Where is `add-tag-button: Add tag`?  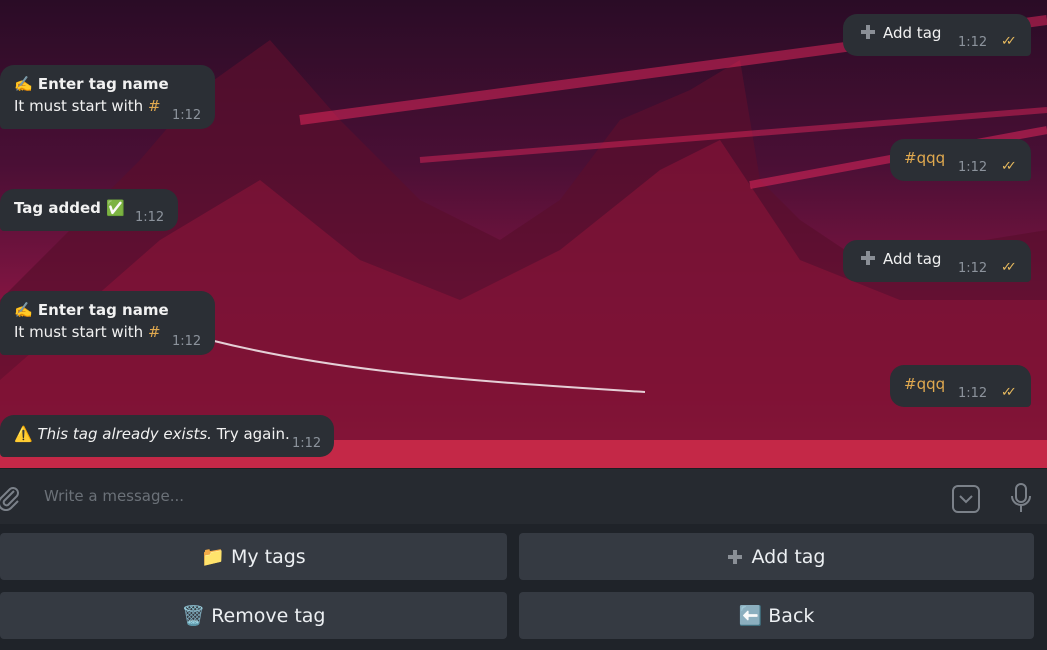
add-tag-button: Add tag is located at coordinates (776, 556).